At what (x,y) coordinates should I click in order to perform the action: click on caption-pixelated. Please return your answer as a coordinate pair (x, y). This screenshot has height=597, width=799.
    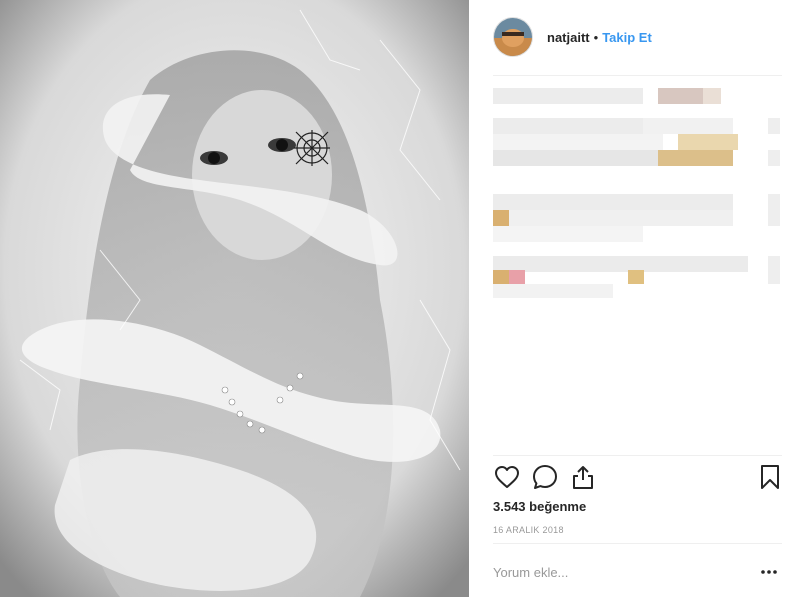
    Looking at the image, I should click on (638, 201).